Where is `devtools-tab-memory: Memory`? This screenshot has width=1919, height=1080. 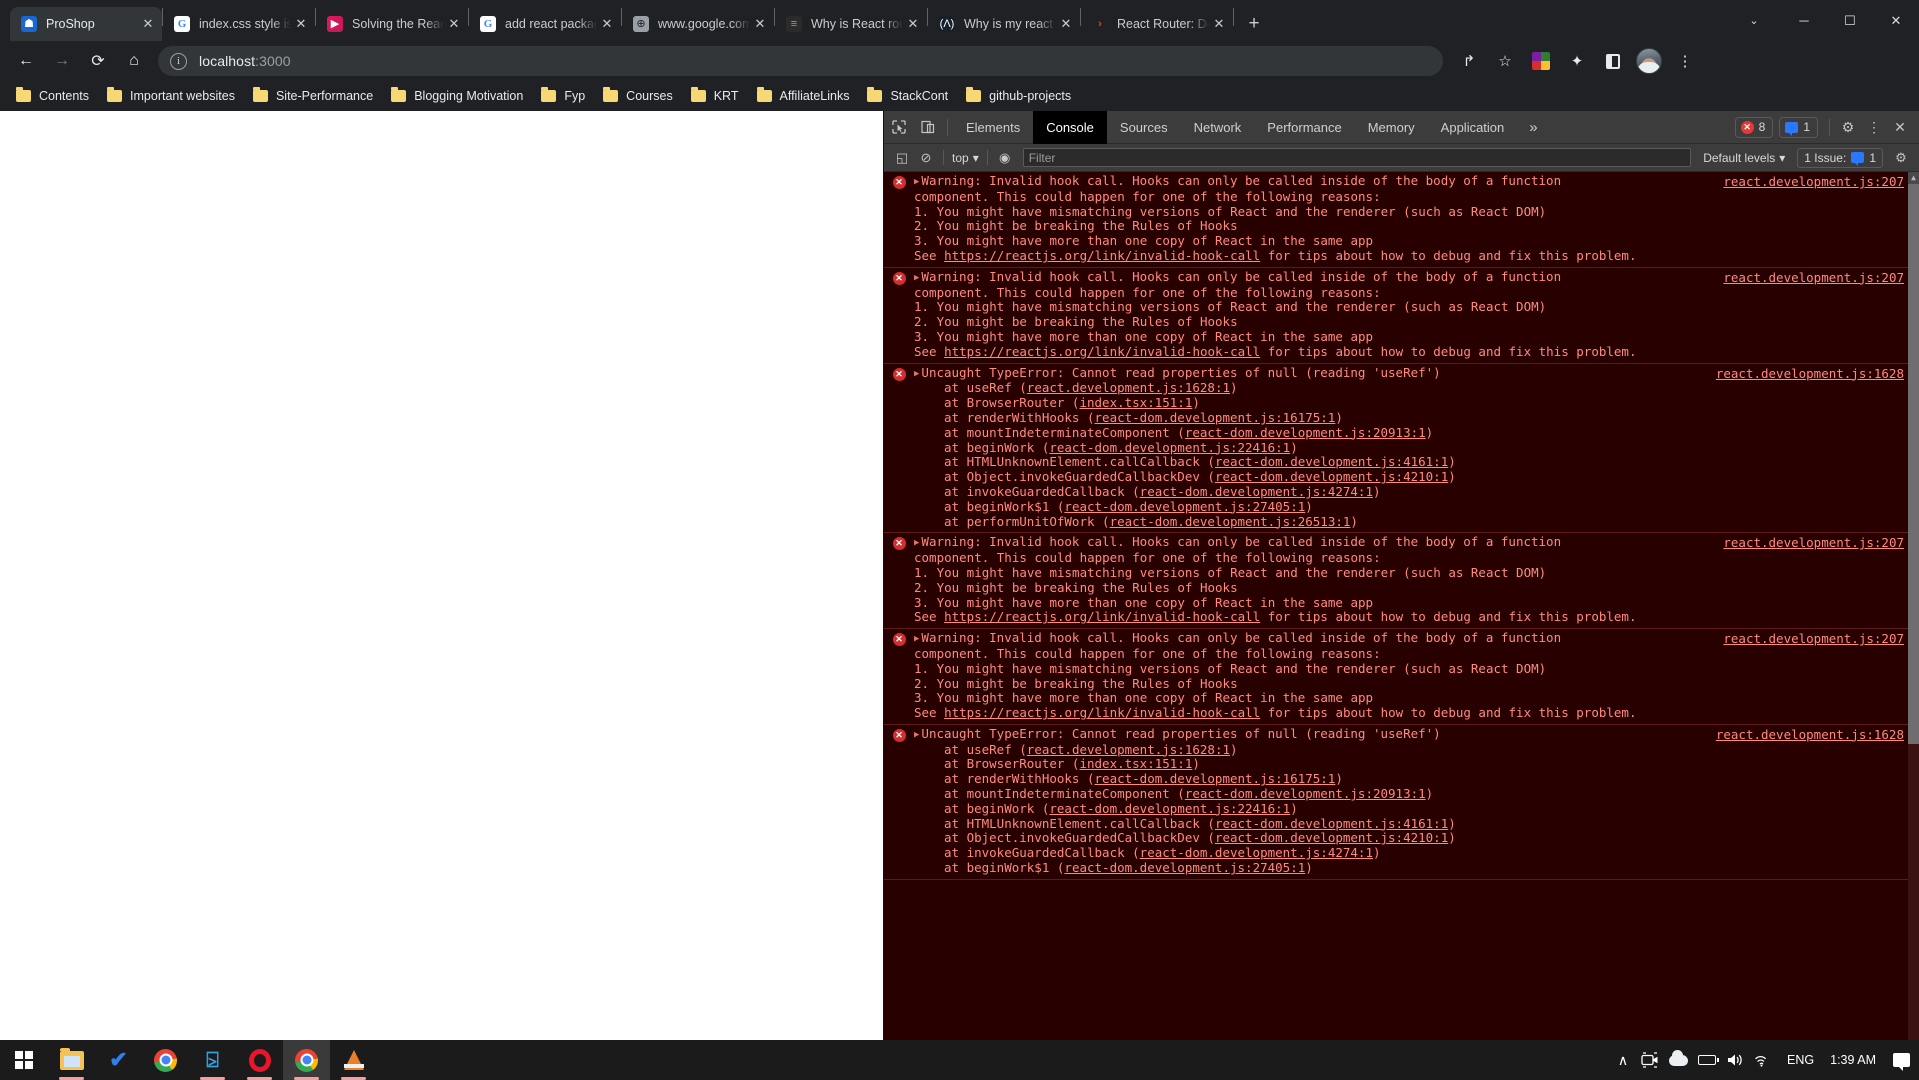
devtools-tab-memory: Memory is located at coordinates (1391, 127).